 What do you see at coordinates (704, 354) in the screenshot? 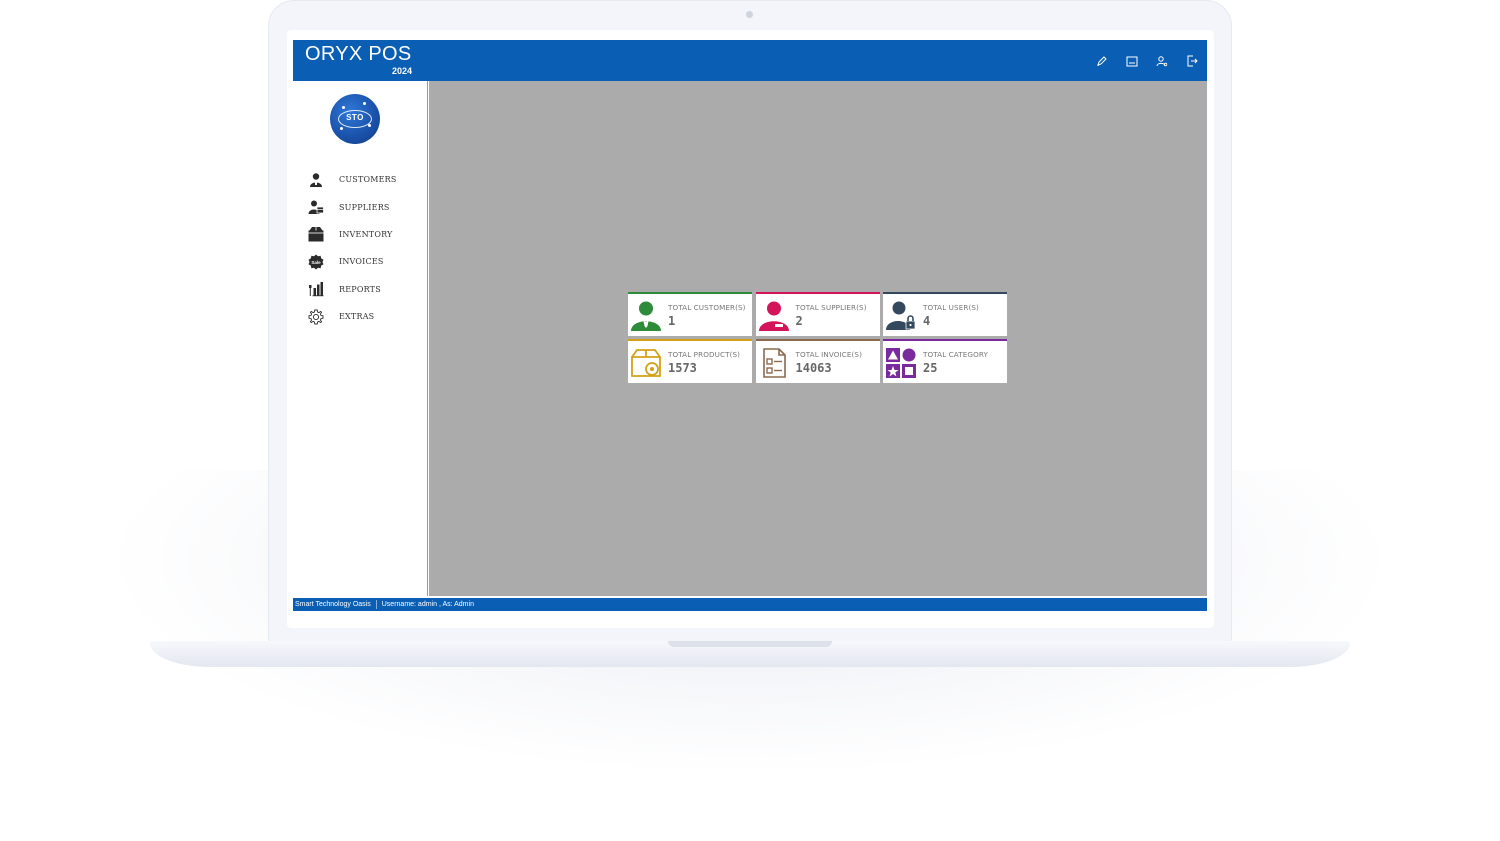
I see `stat-card-label: TOTAL PRODUCT(S)` at bounding box center [704, 354].